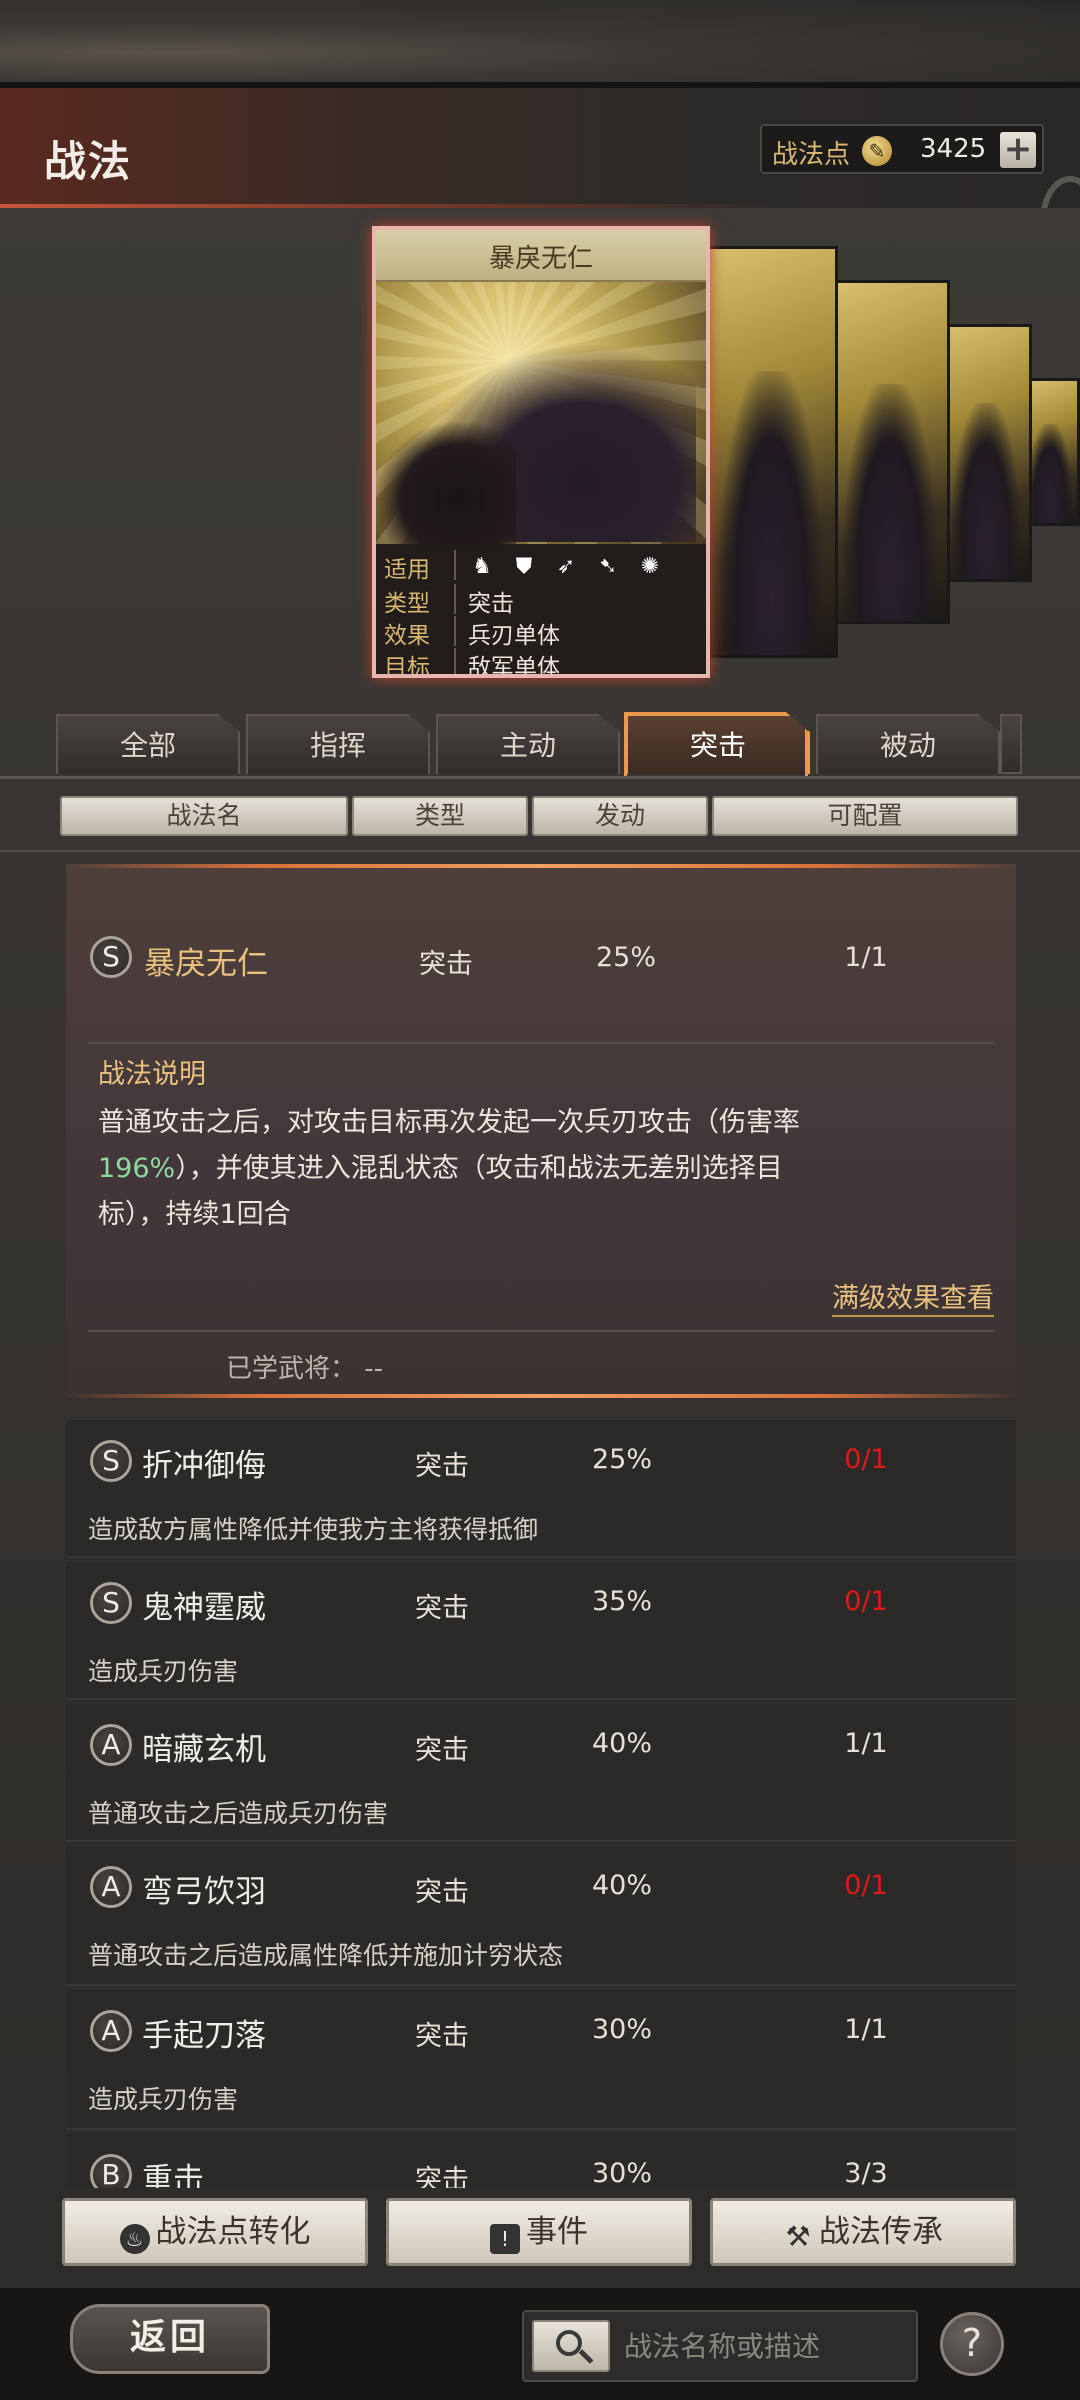  What do you see at coordinates (540, 777) in the screenshot?
I see `tabs-divider` at bounding box center [540, 777].